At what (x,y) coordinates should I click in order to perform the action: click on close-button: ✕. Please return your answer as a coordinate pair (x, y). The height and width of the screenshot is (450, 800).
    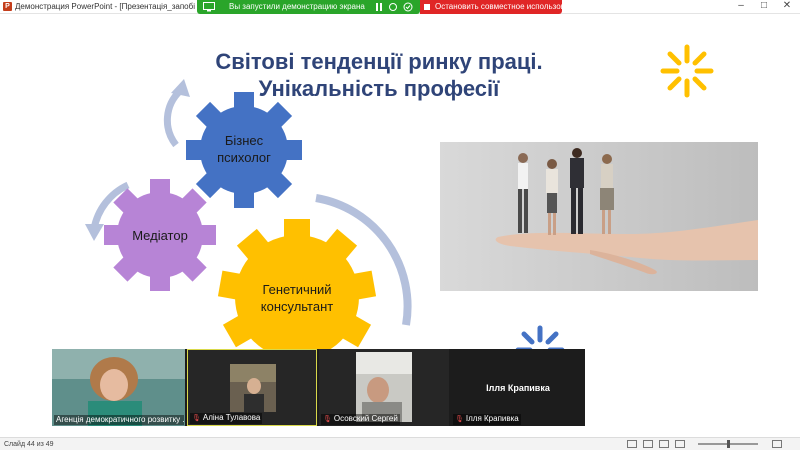
    Looking at the image, I should click on (787, 6).